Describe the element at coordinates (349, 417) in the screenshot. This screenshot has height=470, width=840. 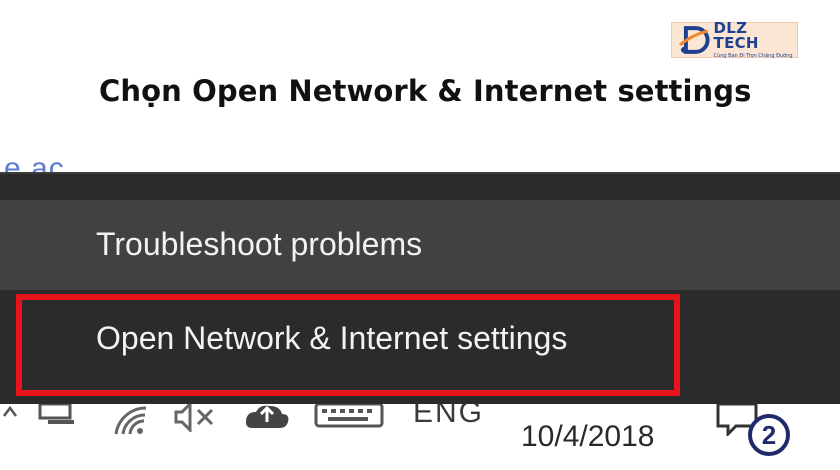
I see `keyboard-icon` at that location.